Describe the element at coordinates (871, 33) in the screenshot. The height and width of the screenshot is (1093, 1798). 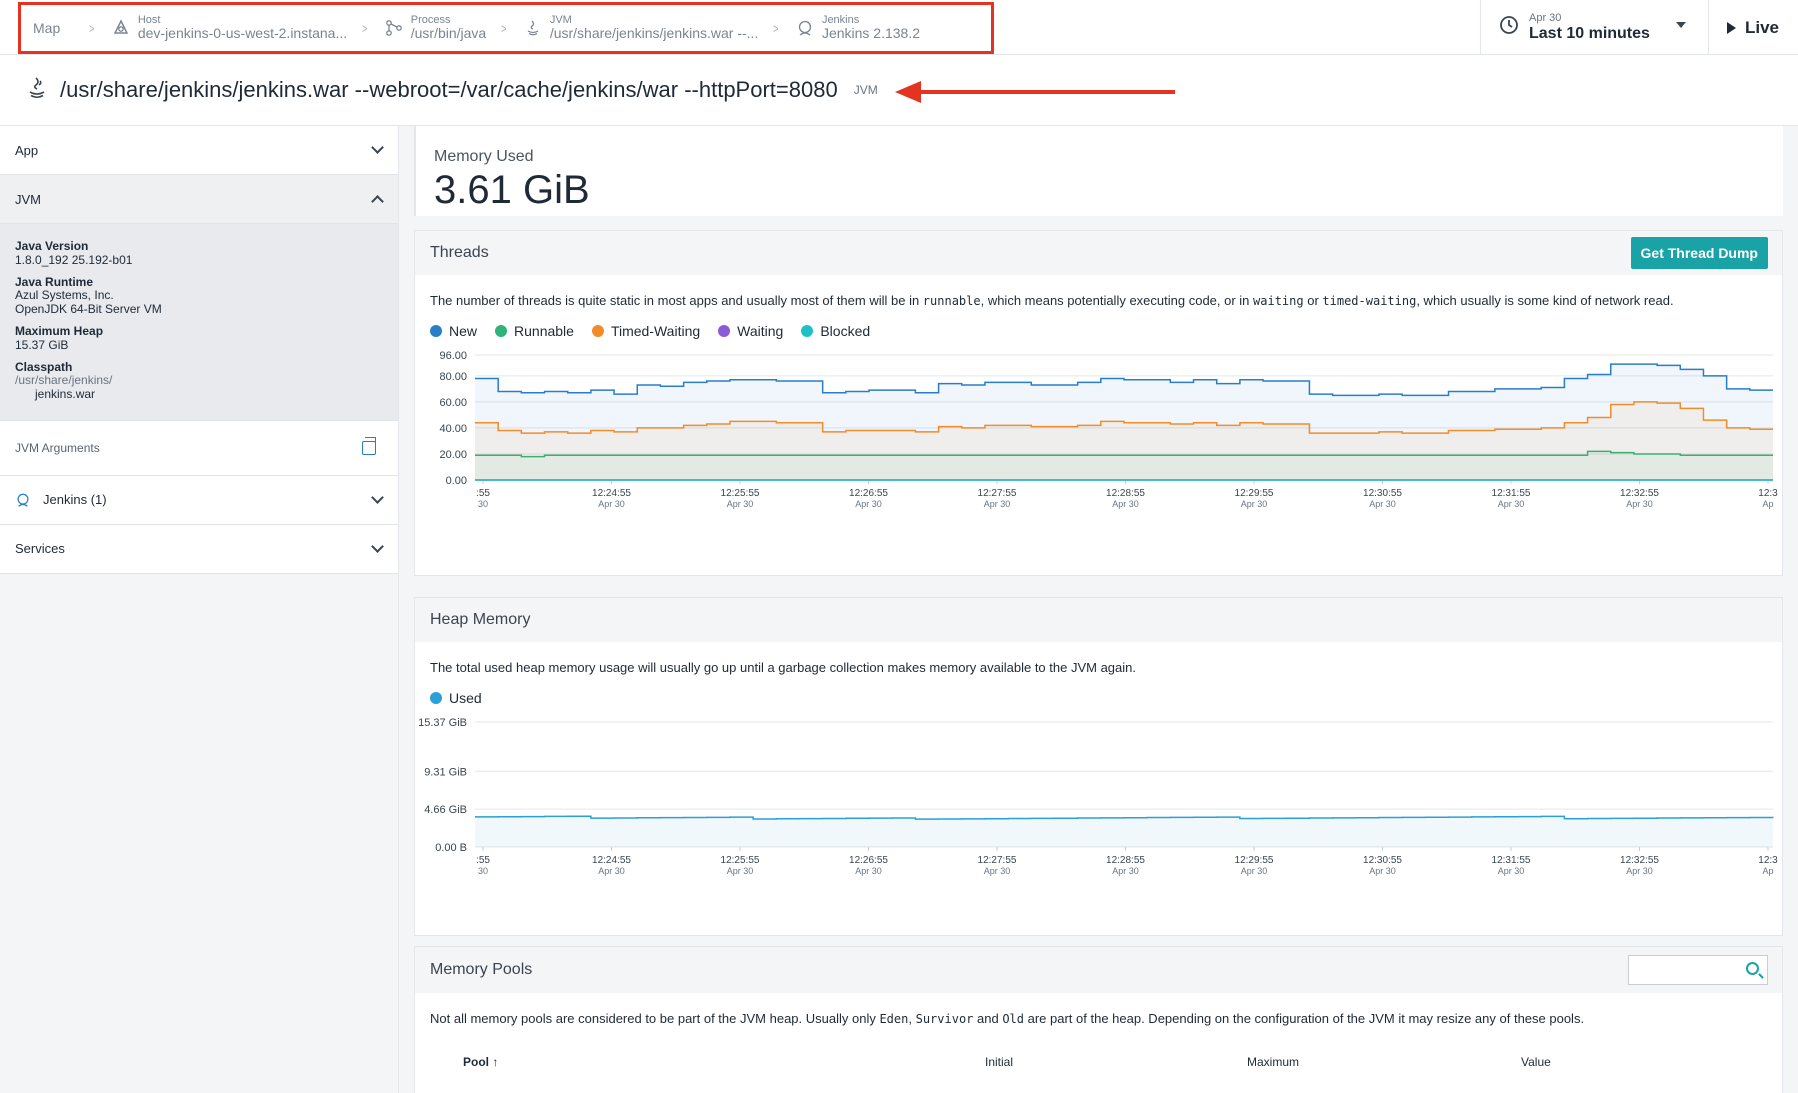
I see `breadcrumb-value: Jenkins 2.138.2` at that location.